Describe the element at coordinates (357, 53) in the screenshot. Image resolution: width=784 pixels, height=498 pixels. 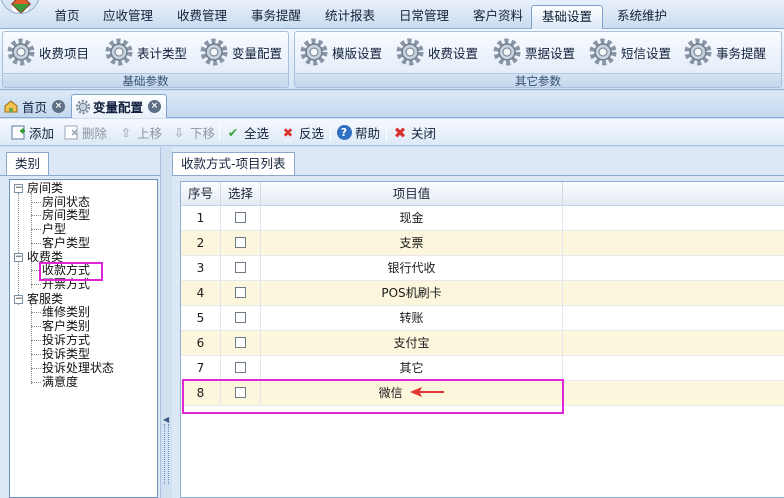
I see `button-label: 模版设置` at that location.